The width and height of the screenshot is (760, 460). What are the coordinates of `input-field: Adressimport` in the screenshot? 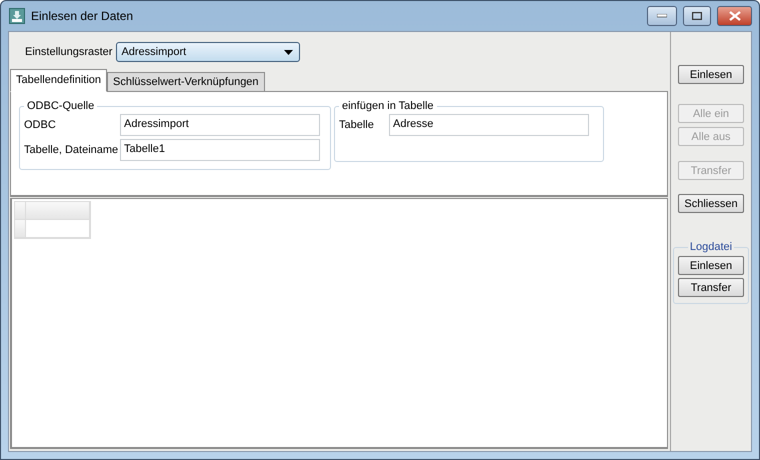 It's located at (220, 125).